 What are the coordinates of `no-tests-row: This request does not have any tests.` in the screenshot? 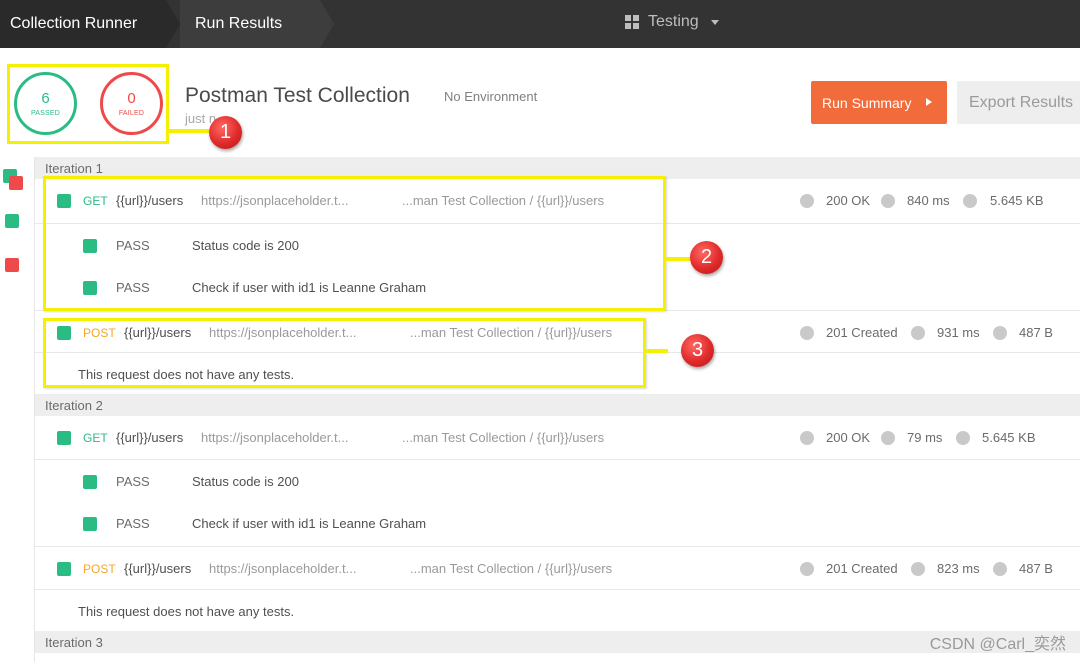 It's located at (557, 611).